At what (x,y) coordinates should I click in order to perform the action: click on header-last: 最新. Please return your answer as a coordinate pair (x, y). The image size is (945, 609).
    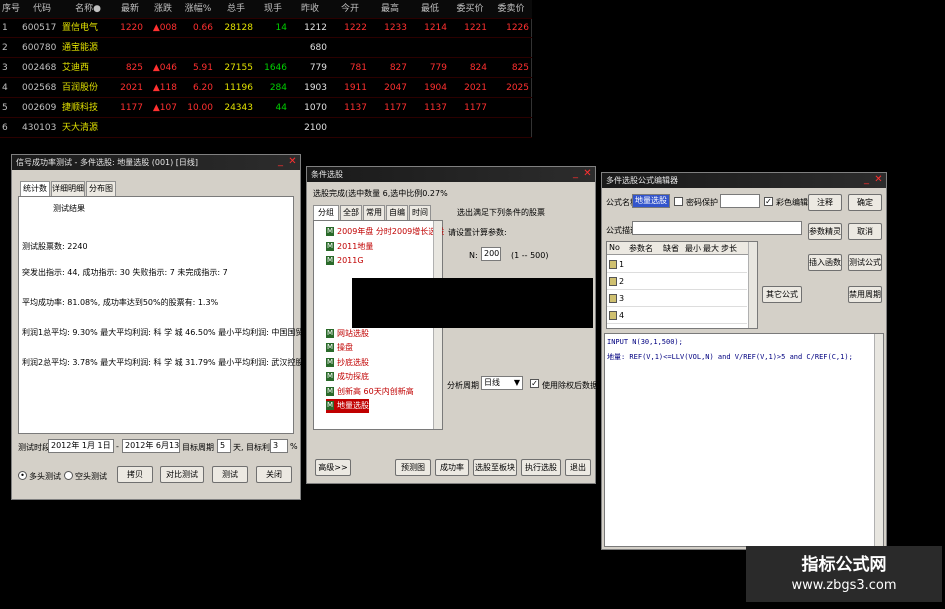
    Looking at the image, I should click on (130, 9).